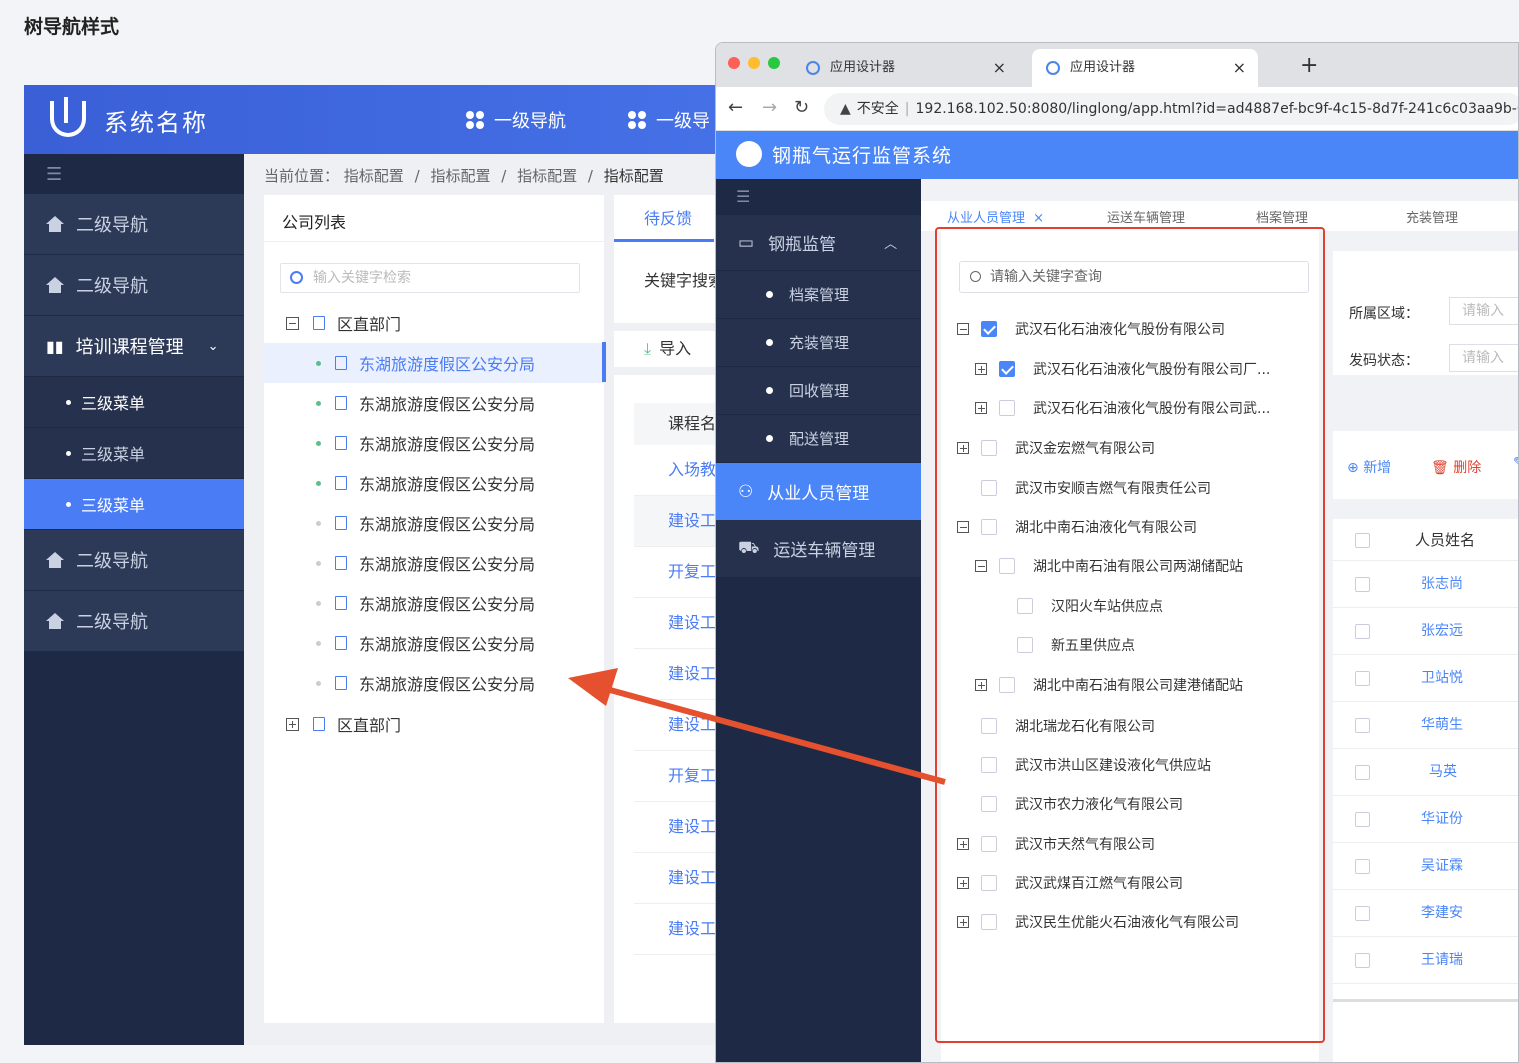  Describe the element at coordinates (55, 621) in the screenshot. I see `home-icon` at that location.